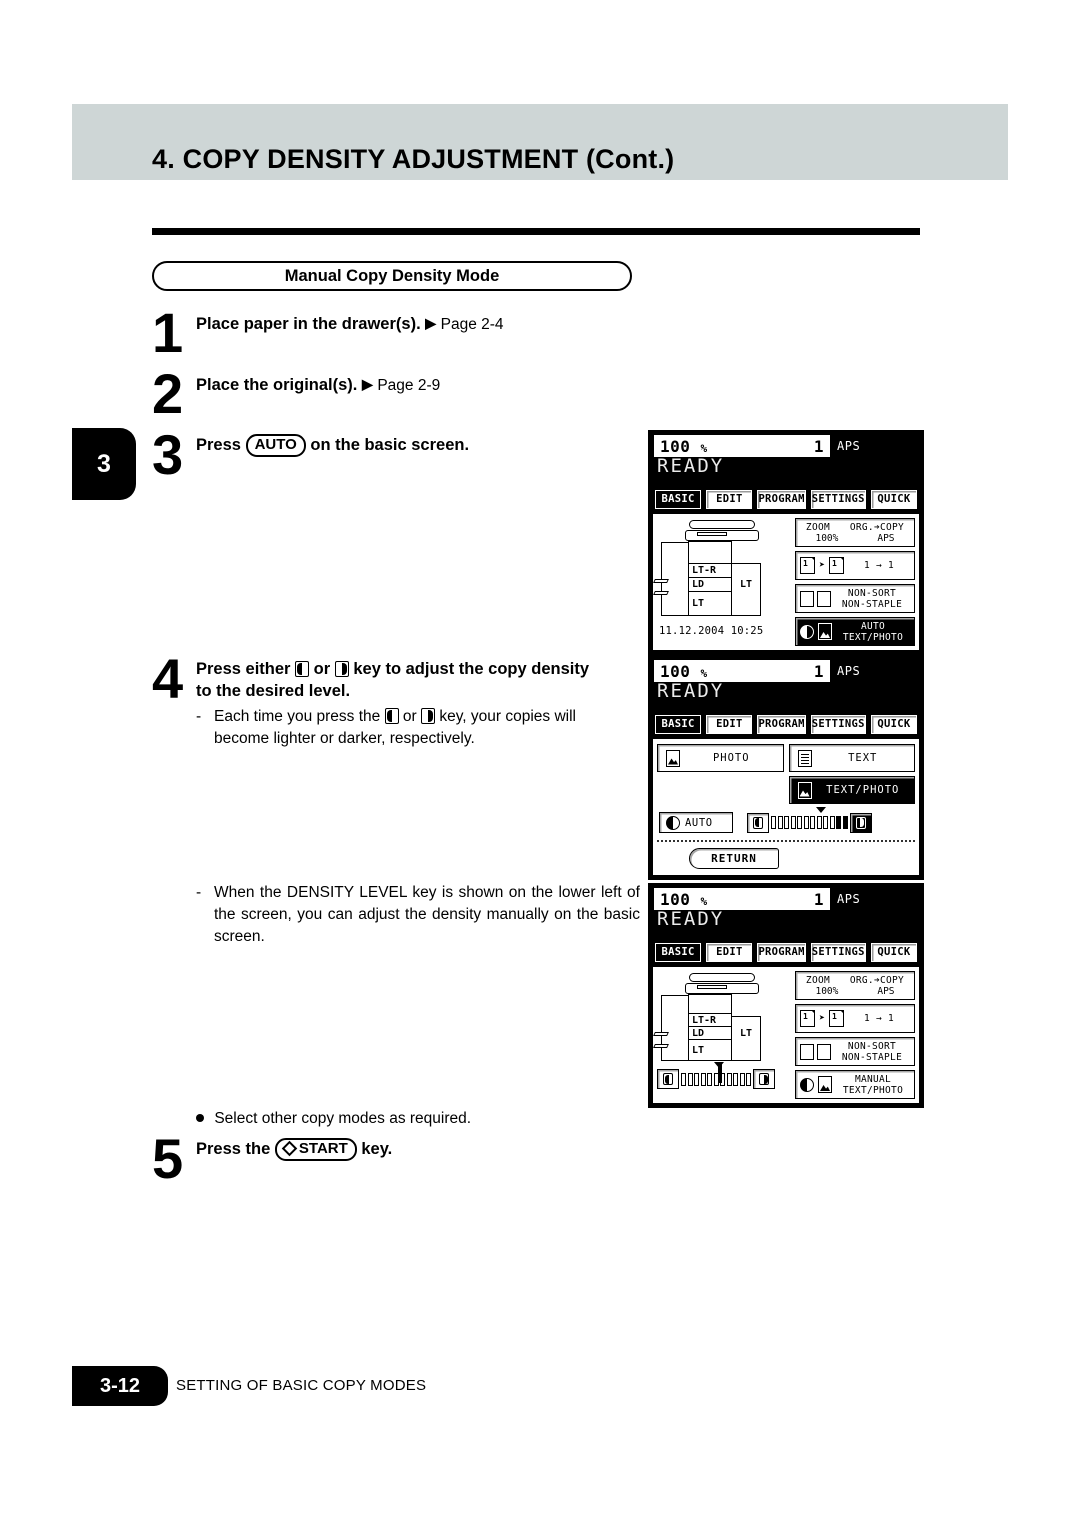  Describe the element at coordinates (704, 901) in the screenshot. I see `lcd-percent-sign: %` at that location.